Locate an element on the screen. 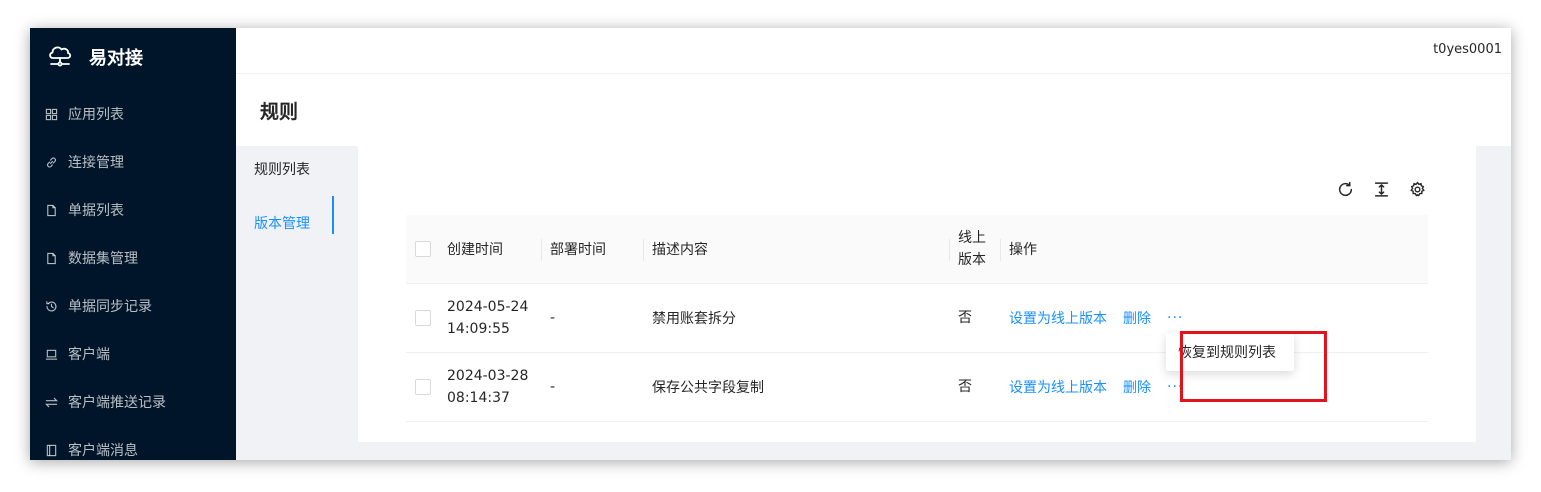 The image size is (1541, 492). column-header-deployed: 部署时间 is located at coordinates (592, 249).